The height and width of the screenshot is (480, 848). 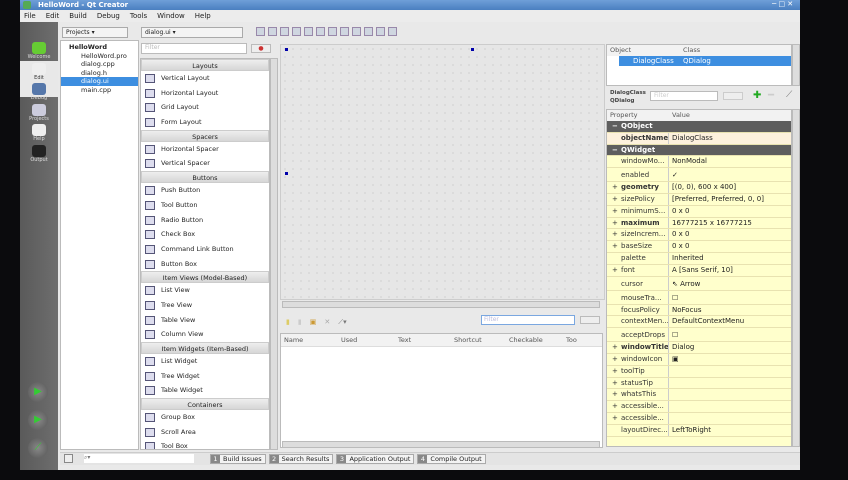 What do you see at coordinates (205, 404) in the screenshot?
I see `widget-category-header: Containers` at bounding box center [205, 404].